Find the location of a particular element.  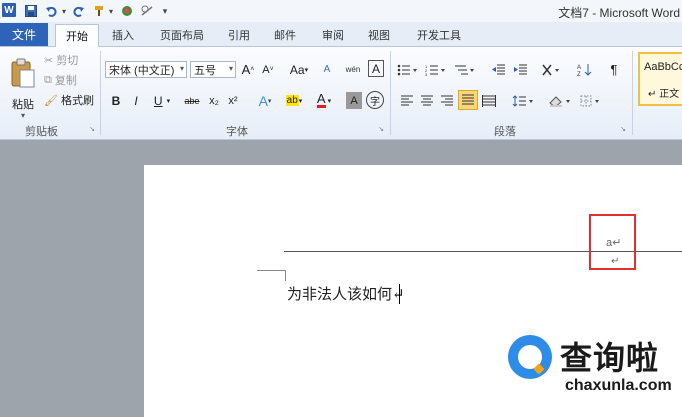

shading-button is located at coordinates (560, 100).